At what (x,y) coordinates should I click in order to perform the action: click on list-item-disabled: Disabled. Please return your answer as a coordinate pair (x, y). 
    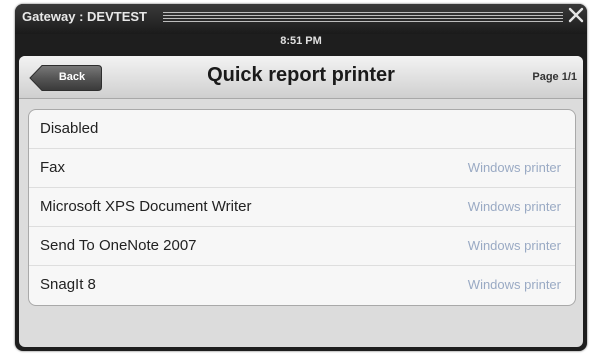
    Looking at the image, I should click on (302, 129).